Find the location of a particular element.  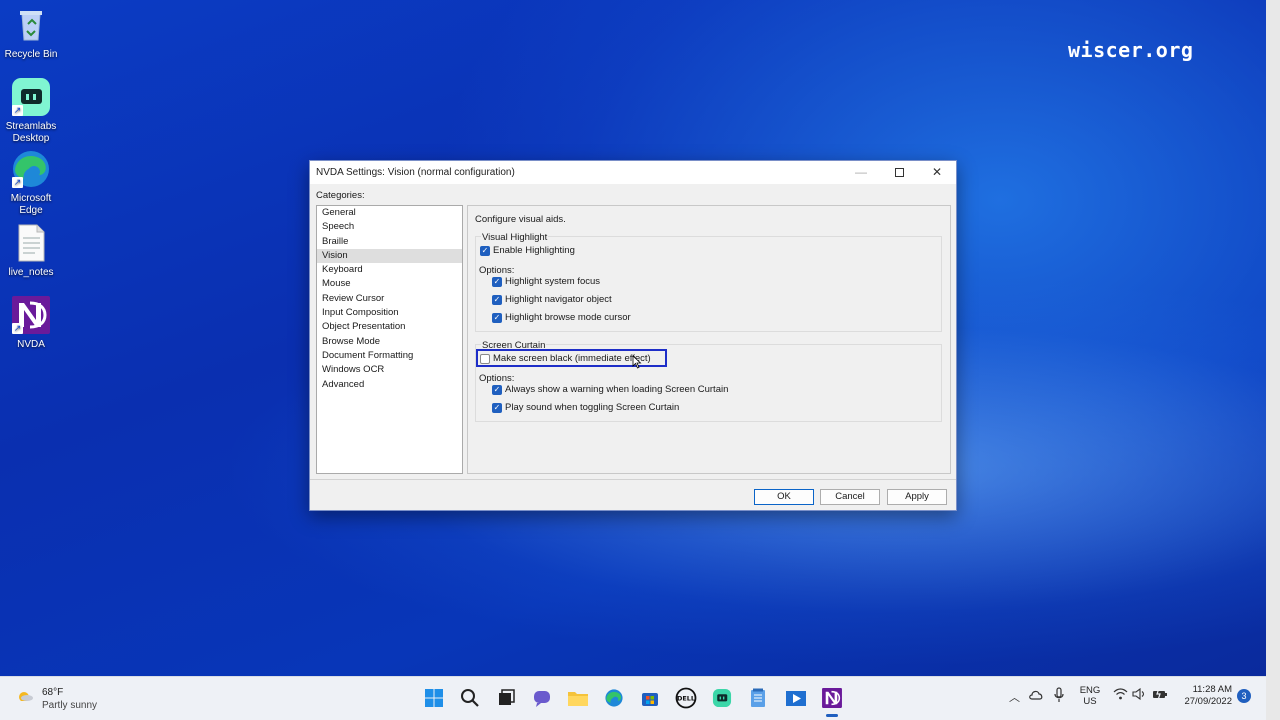

minimize-button: — is located at coordinates (861, 172).